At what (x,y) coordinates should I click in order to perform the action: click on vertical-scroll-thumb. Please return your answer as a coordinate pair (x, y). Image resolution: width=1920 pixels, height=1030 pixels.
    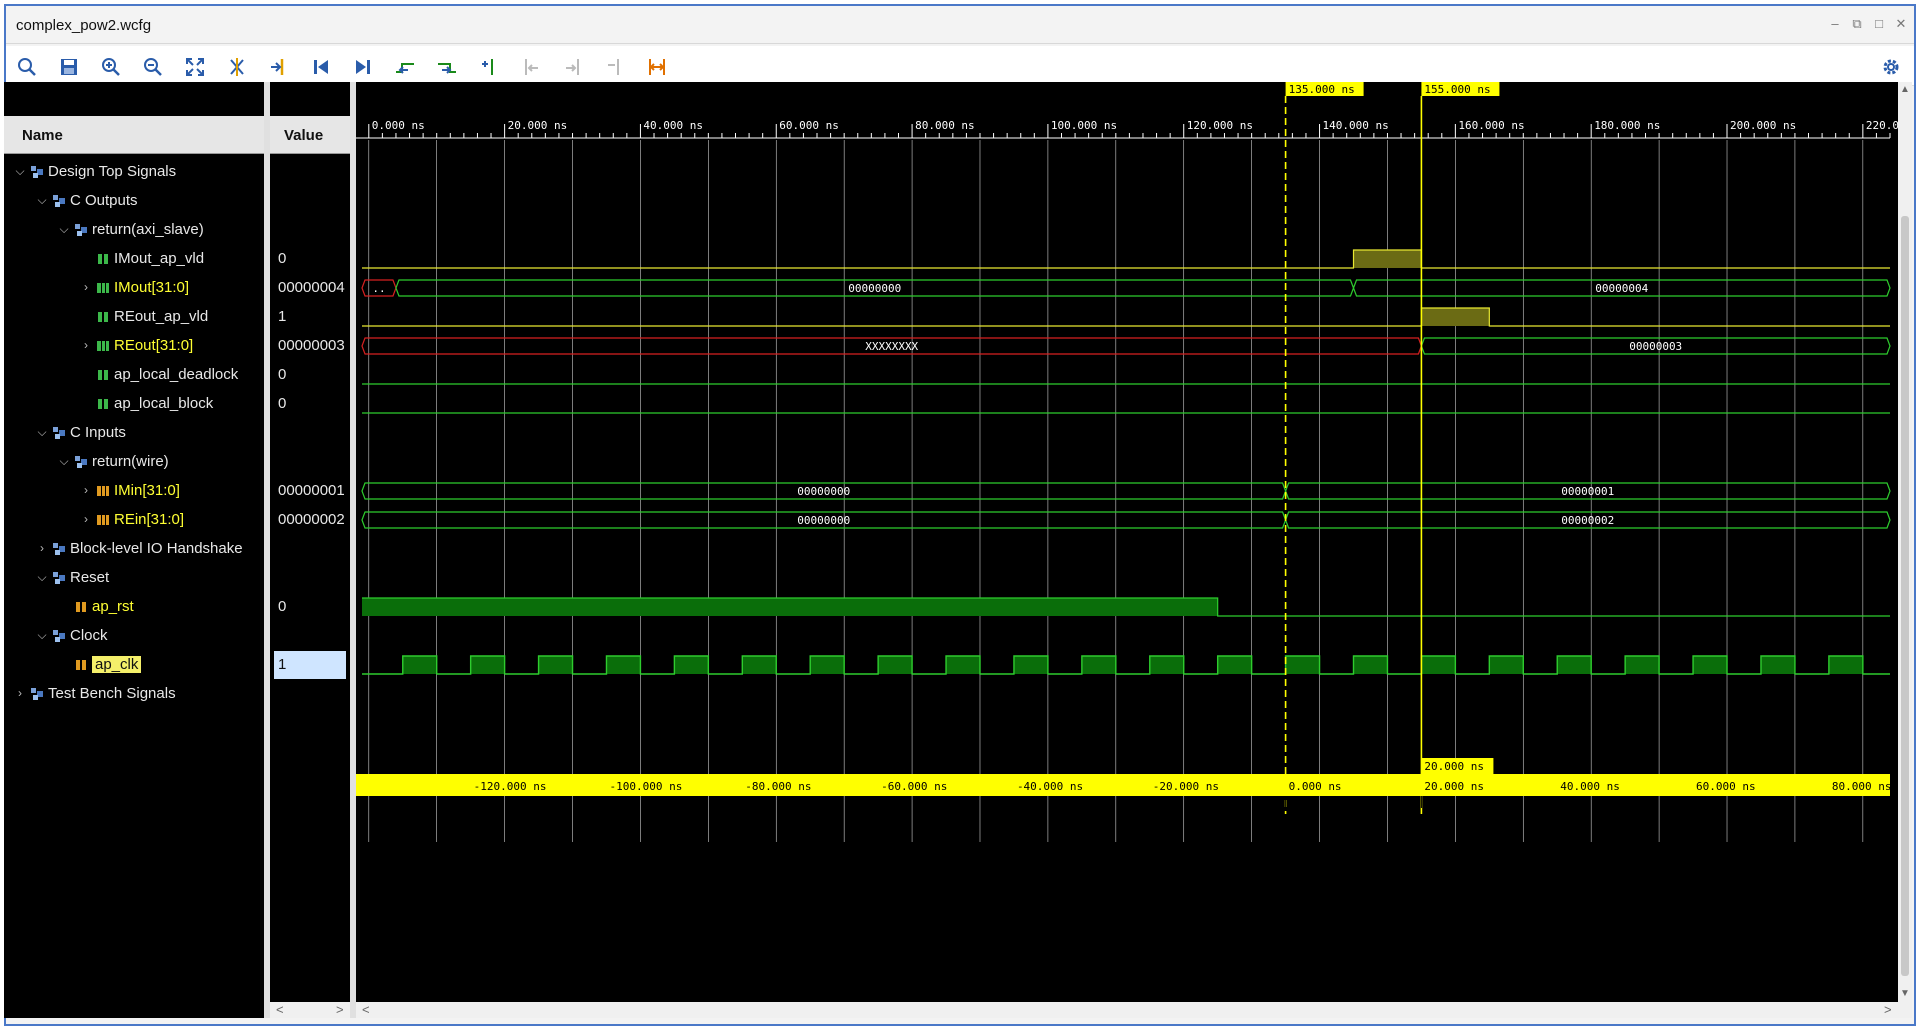
    Looking at the image, I should click on (1905, 596).